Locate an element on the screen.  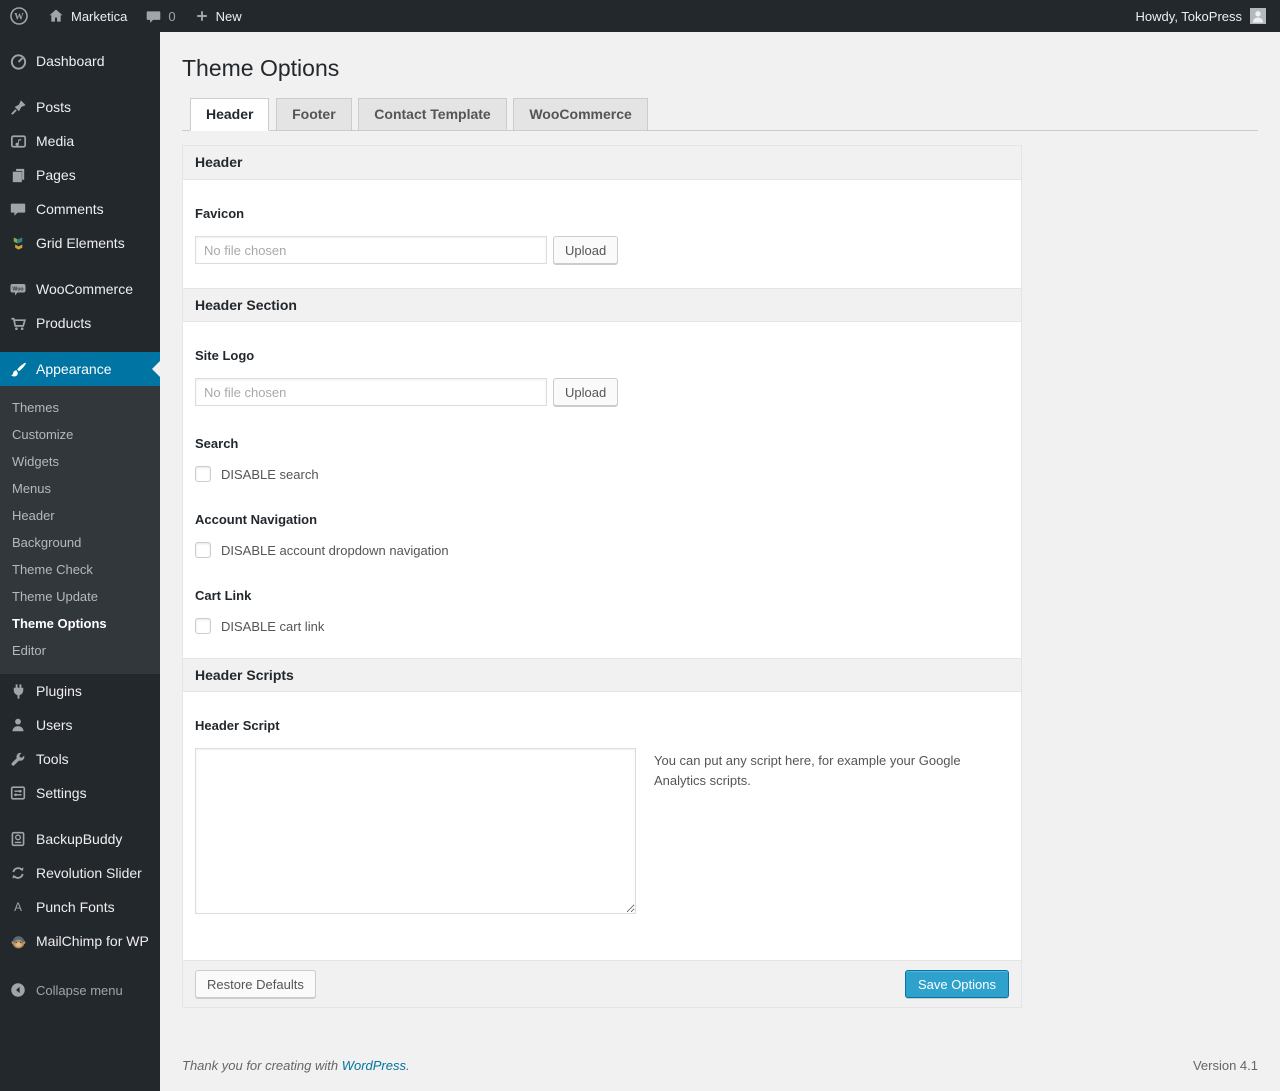
svg-text: W is located at coordinates (19, 18).